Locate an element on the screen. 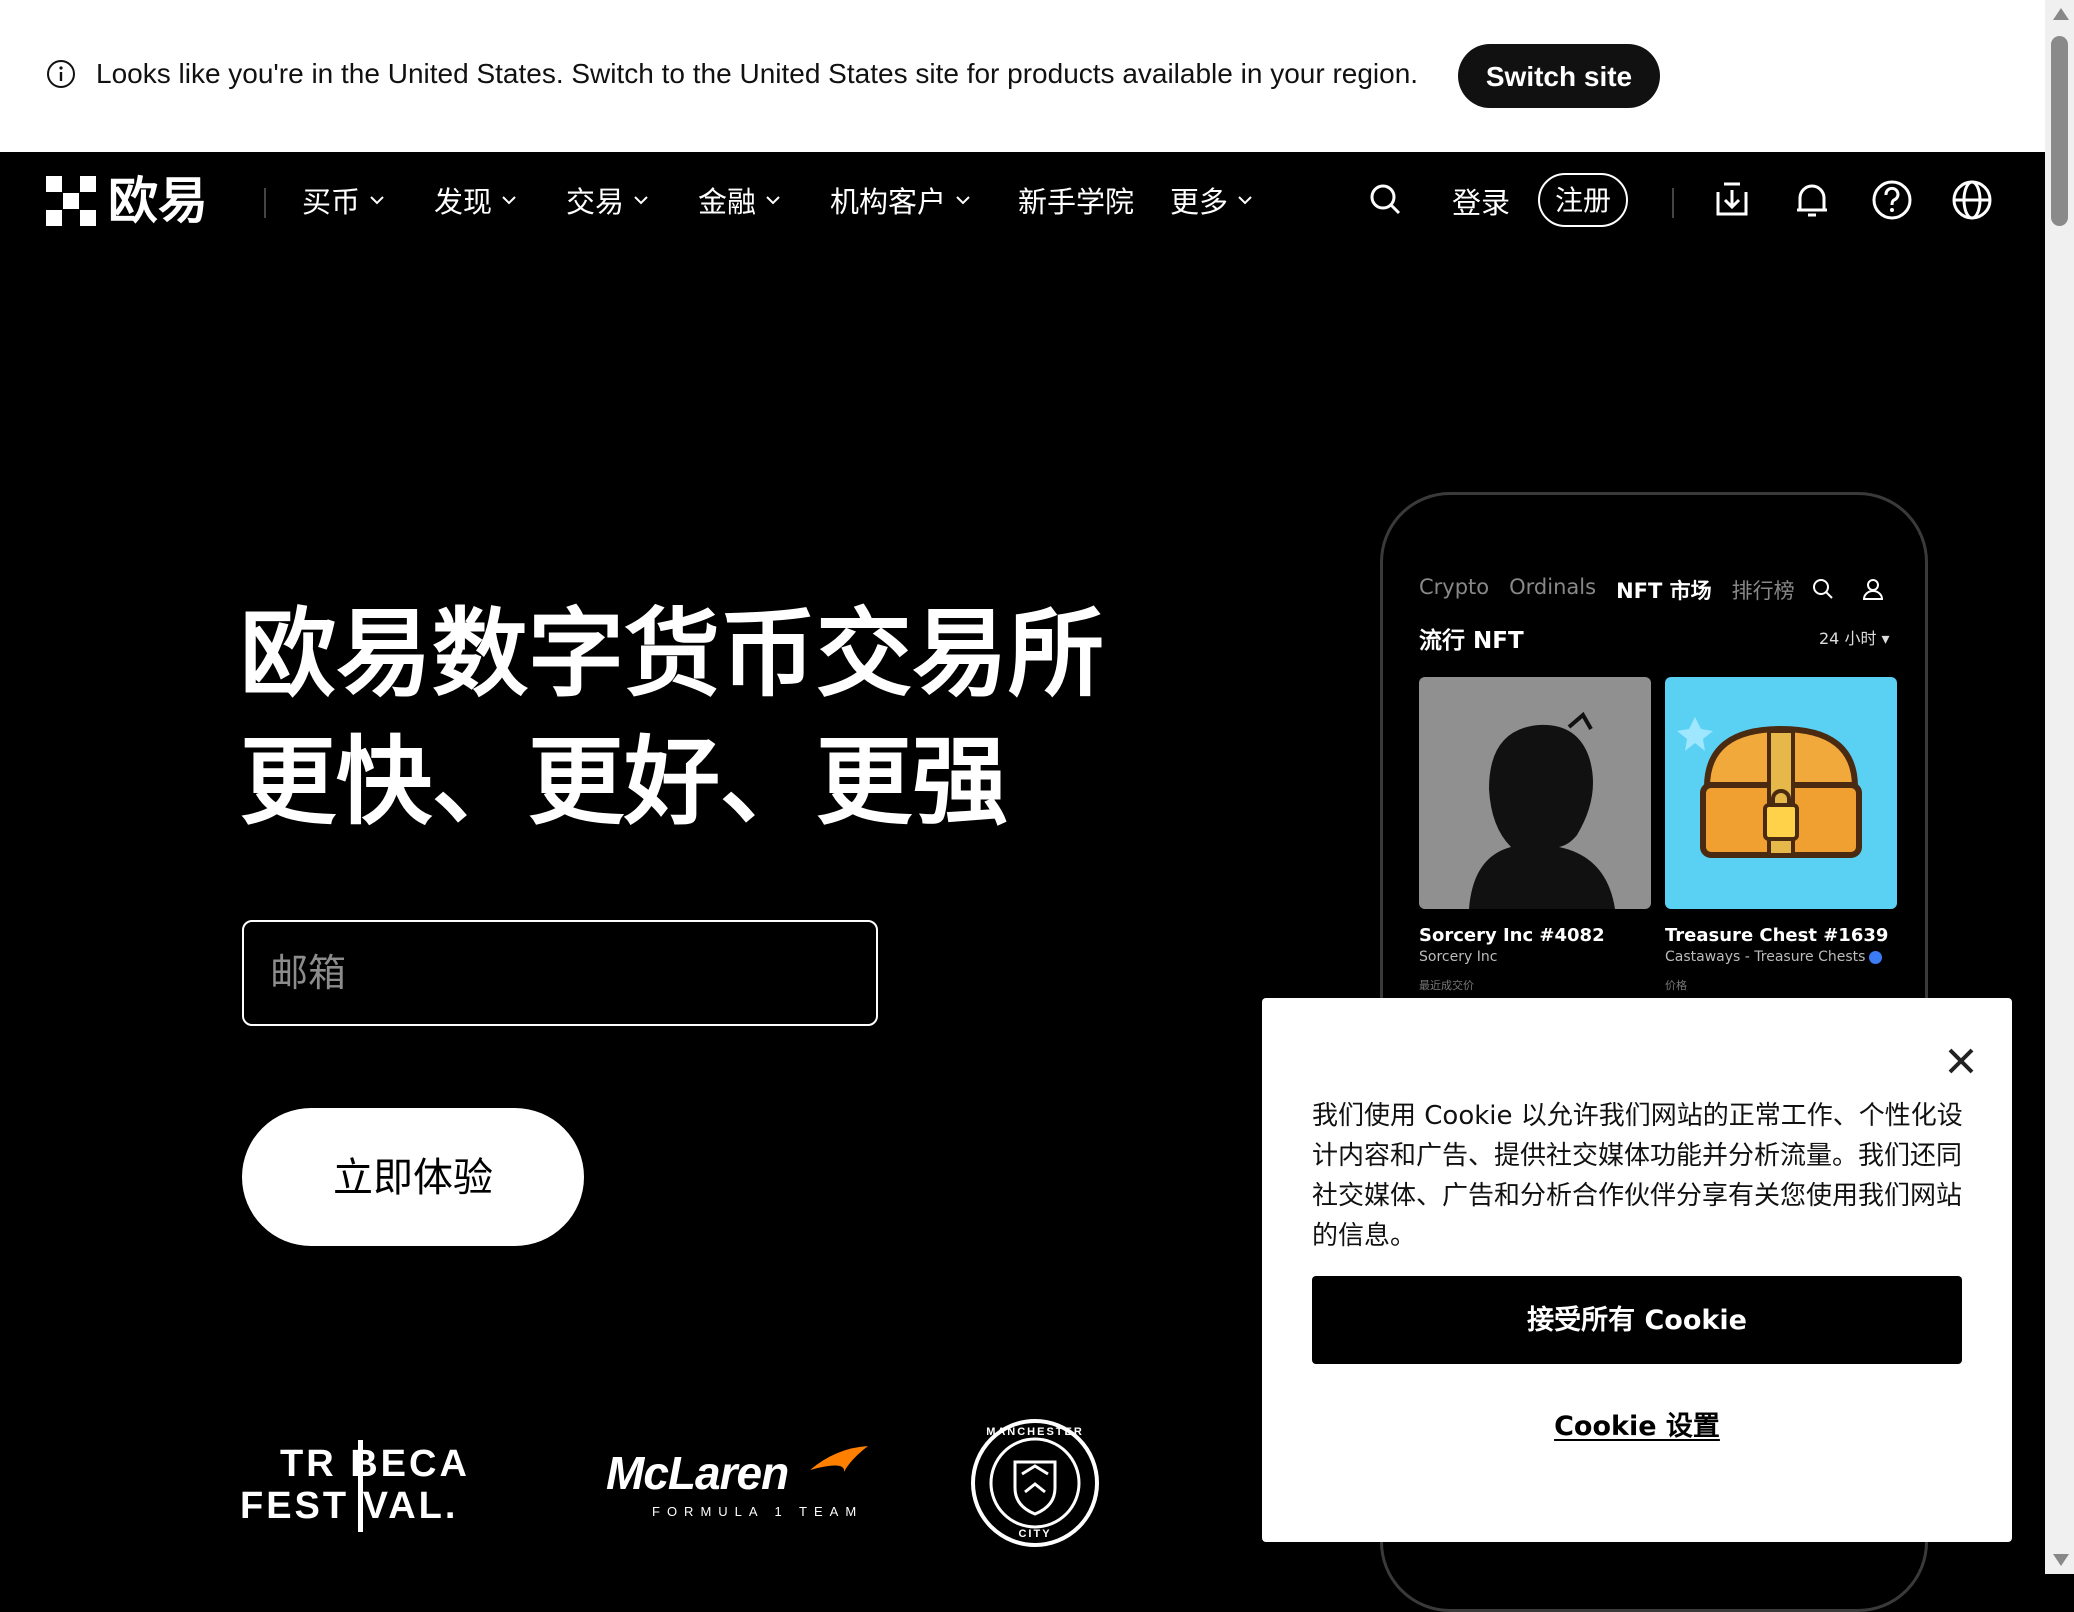 This screenshot has width=2074, height=1612. bell-icon is located at coordinates (1812, 200).